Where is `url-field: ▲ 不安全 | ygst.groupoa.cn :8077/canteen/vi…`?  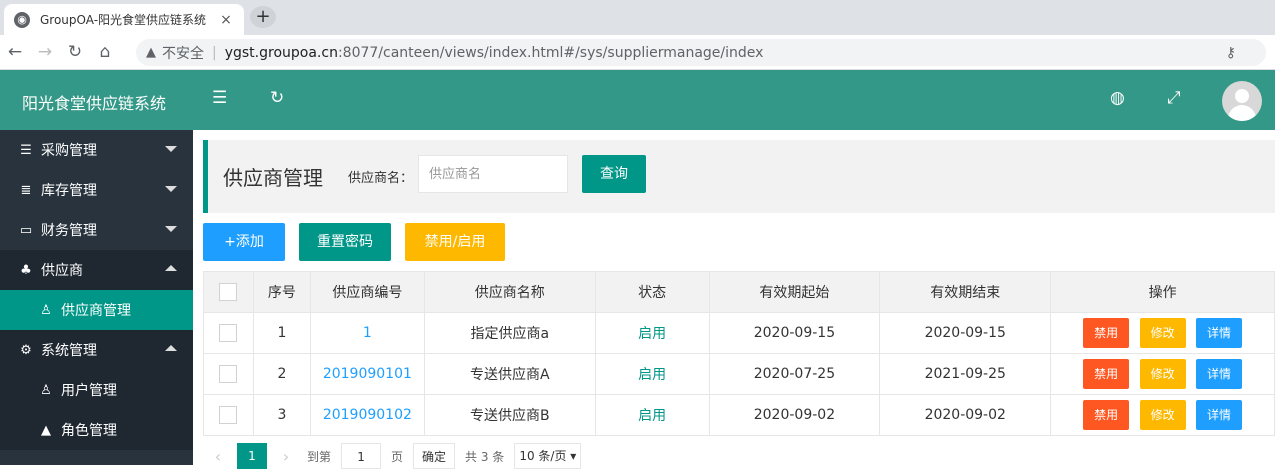 url-field: ▲ 不安全 | ygst.groupoa.cn :8077/canteen/vi… is located at coordinates (701, 52).